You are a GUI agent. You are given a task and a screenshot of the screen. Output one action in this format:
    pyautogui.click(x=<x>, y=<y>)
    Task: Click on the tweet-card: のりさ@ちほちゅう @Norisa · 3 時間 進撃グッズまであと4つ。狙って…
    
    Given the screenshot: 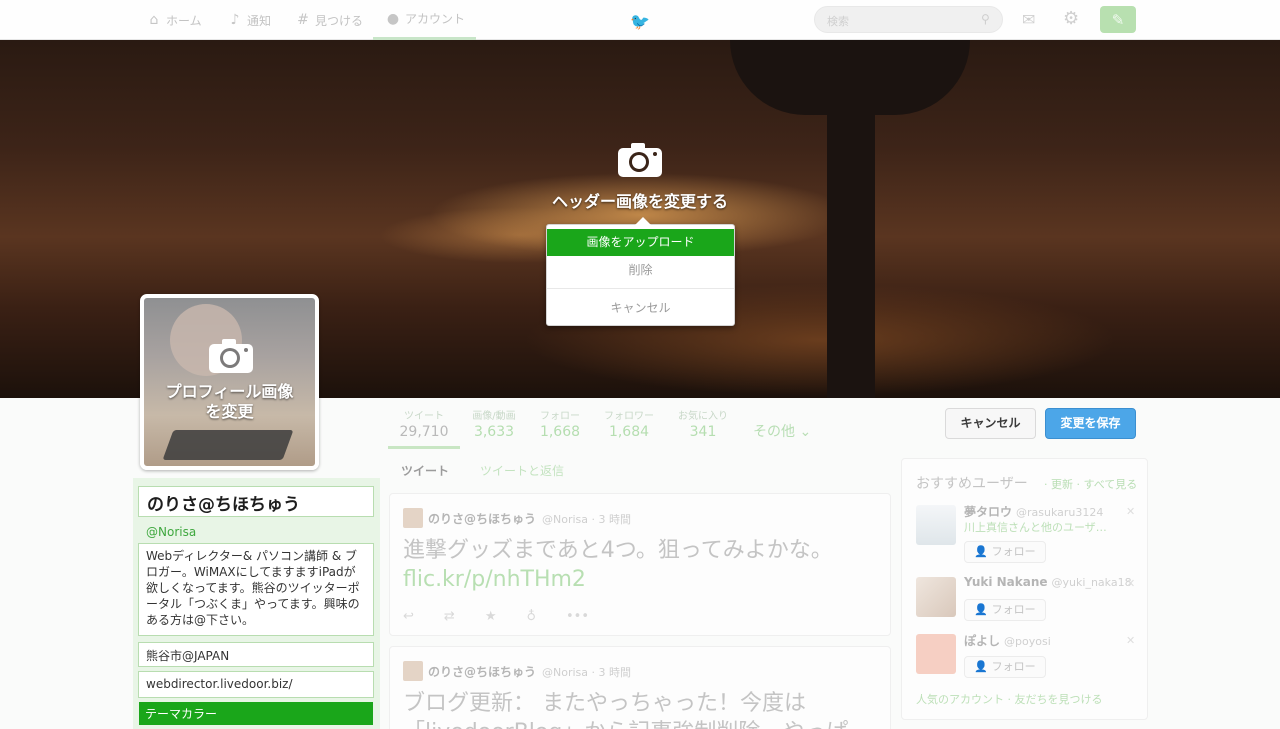 What is the action you would take?
    pyautogui.click(x=640, y=564)
    